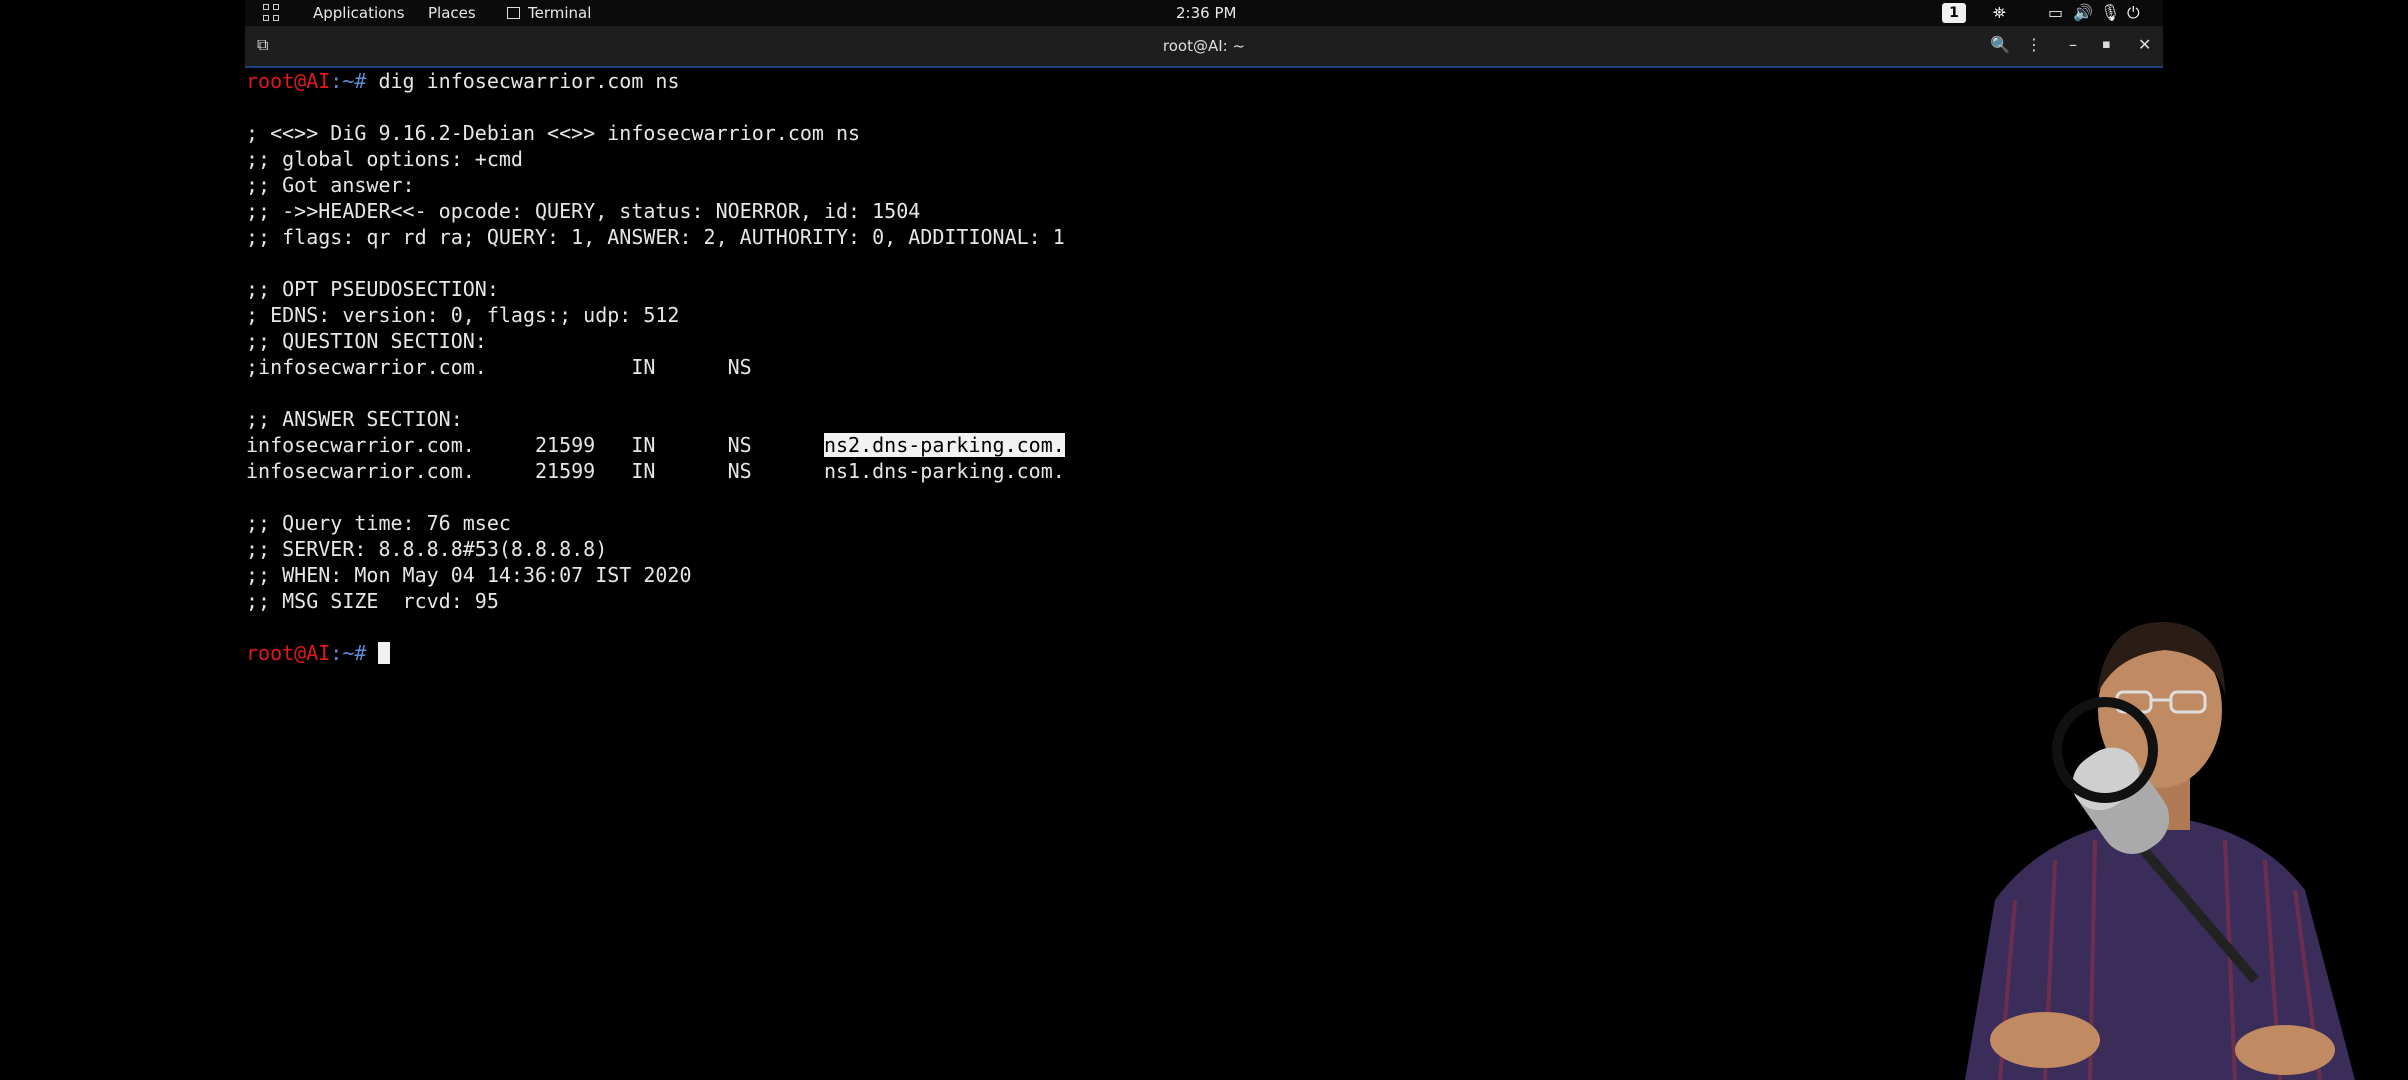 The height and width of the screenshot is (1080, 2408). Describe the element at coordinates (2133, 13) in the screenshot. I see `power-icon: ⏻` at that location.